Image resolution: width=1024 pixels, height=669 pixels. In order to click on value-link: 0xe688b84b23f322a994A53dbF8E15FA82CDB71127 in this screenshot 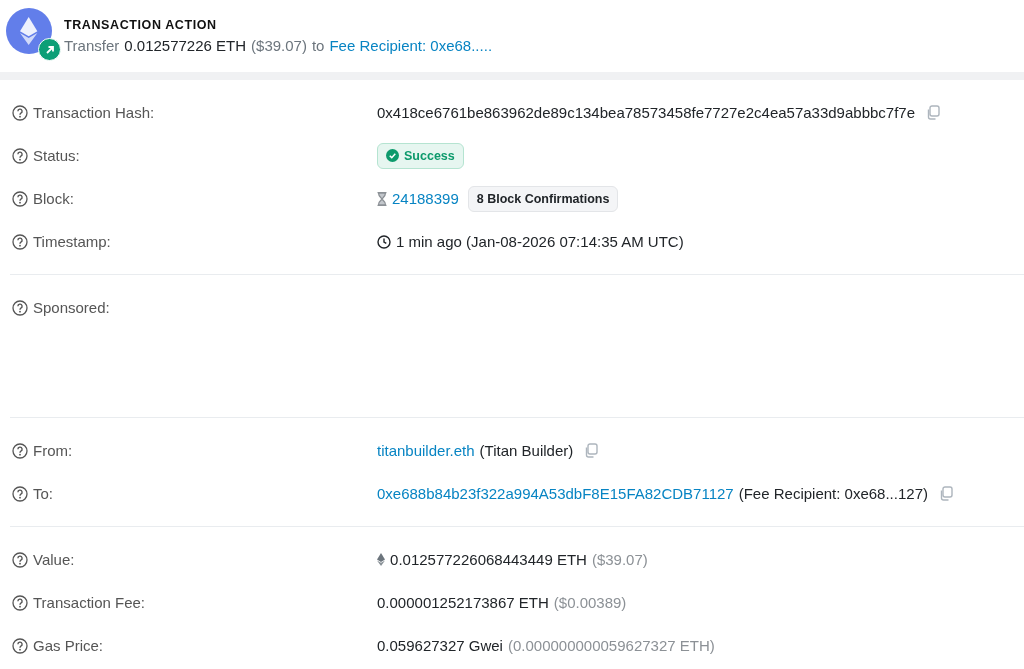, I will do `click(555, 493)`.